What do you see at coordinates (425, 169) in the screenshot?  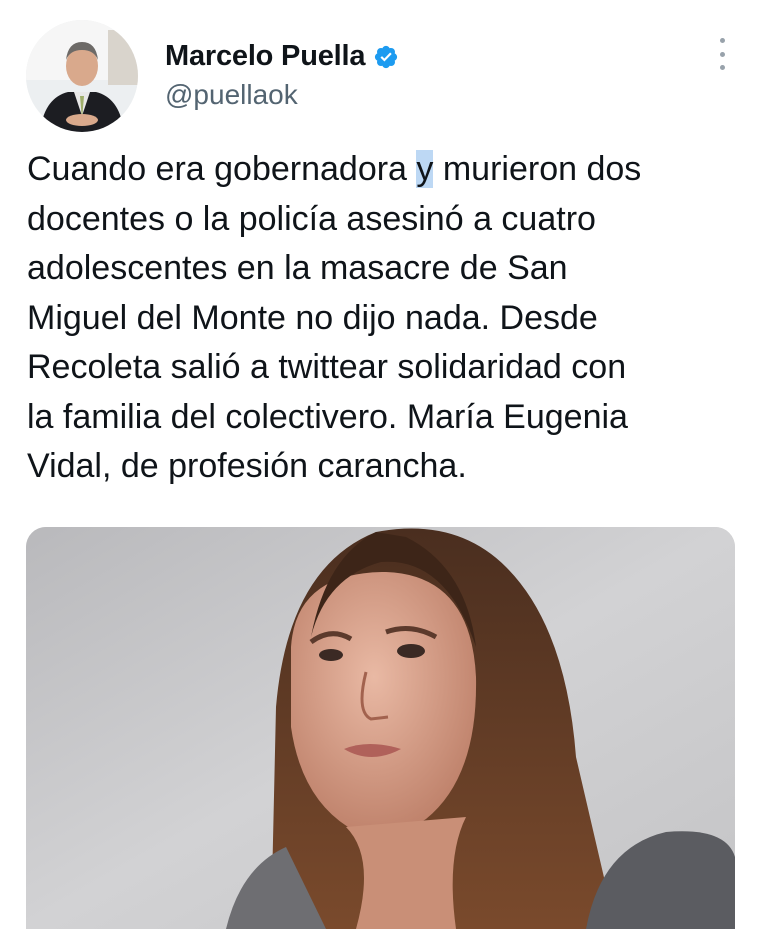 I see `text-selection: y` at bounding box center [425, 169].